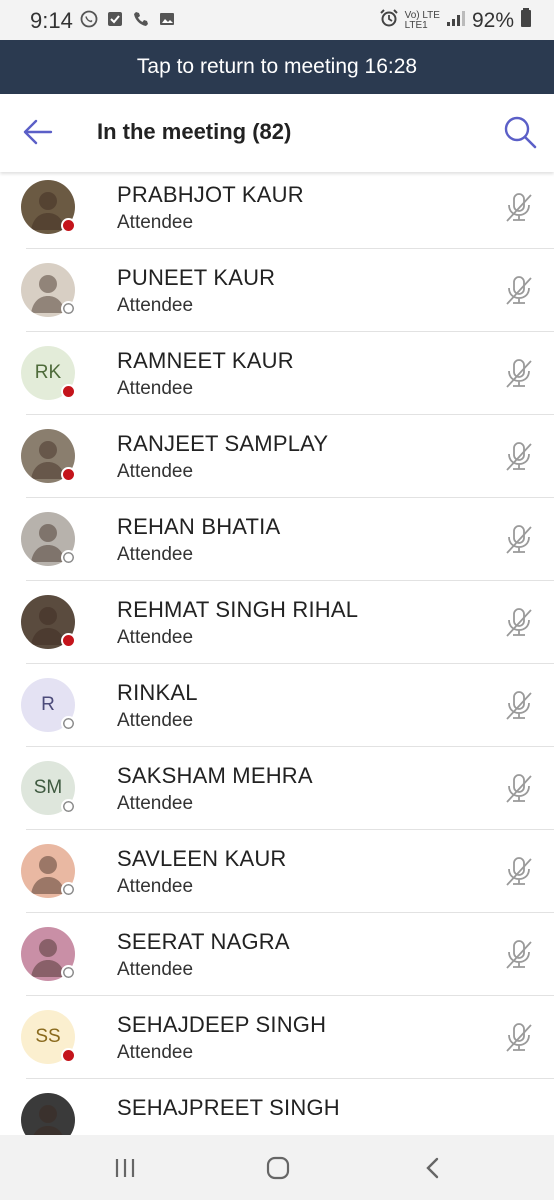 Image resolution: width=554 pixels, height=1200 pixels. I want to click on participant-row: SM SAKSHAM MEHRA Attendee, so click(277, 788).